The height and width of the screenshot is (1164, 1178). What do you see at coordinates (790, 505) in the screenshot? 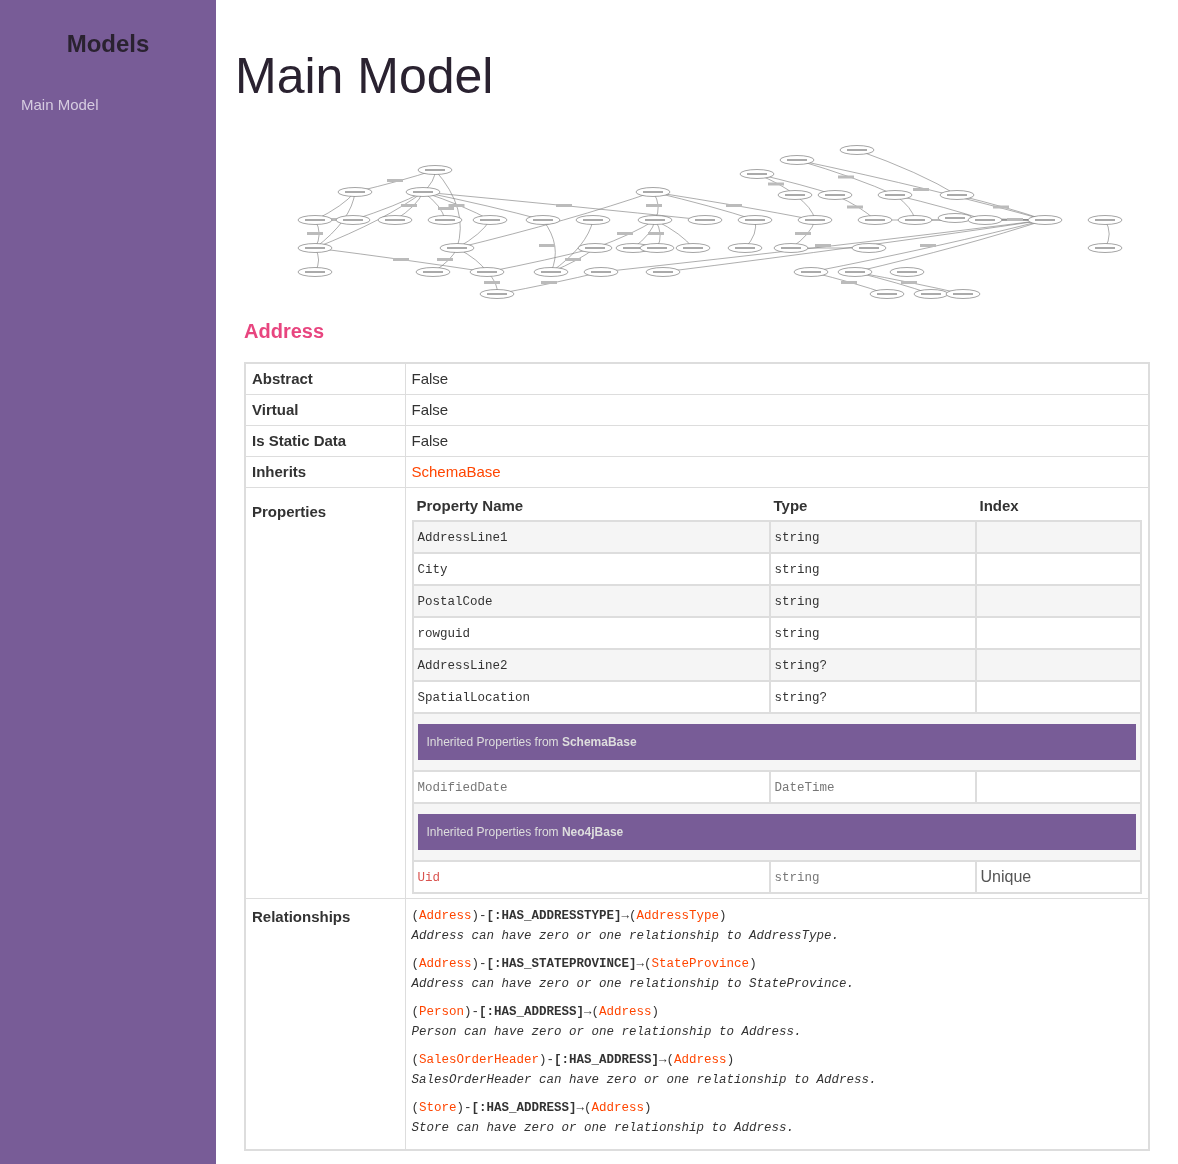
I see `column-header: Type` at bounding box center [790, 505].